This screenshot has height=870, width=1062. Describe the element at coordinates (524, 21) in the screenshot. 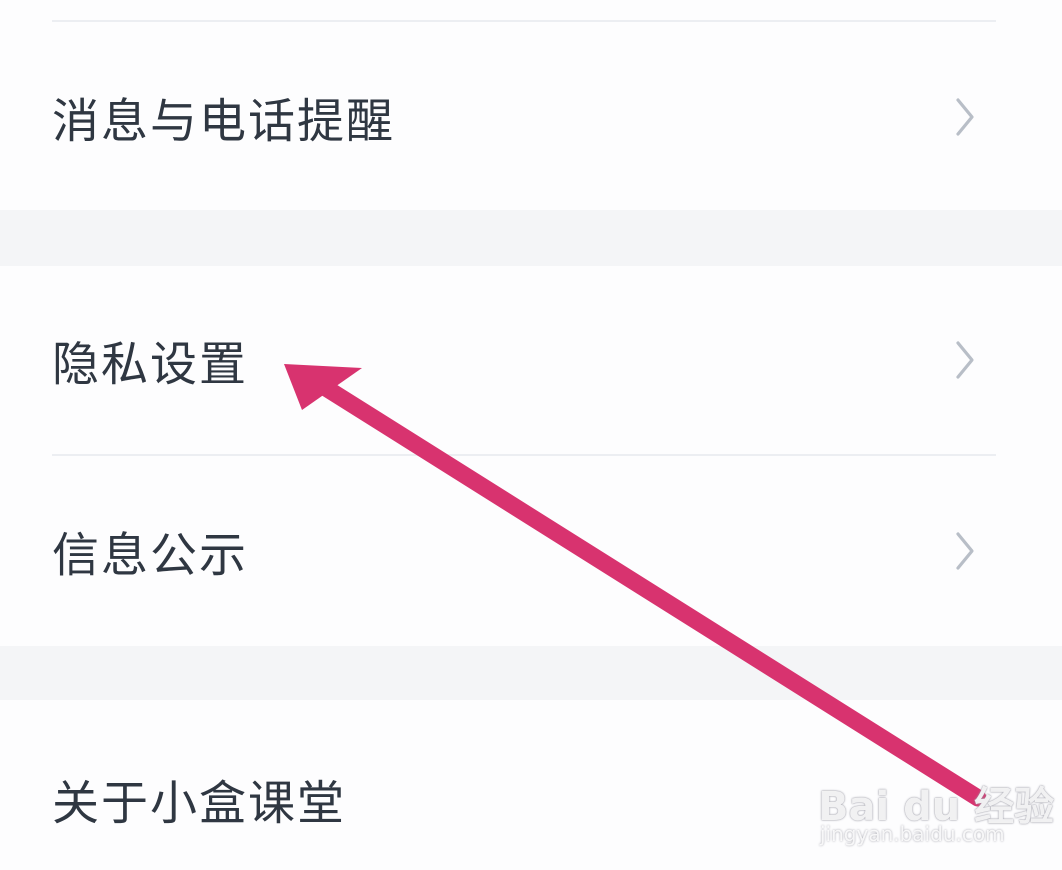

I see `top-divider` at that location.